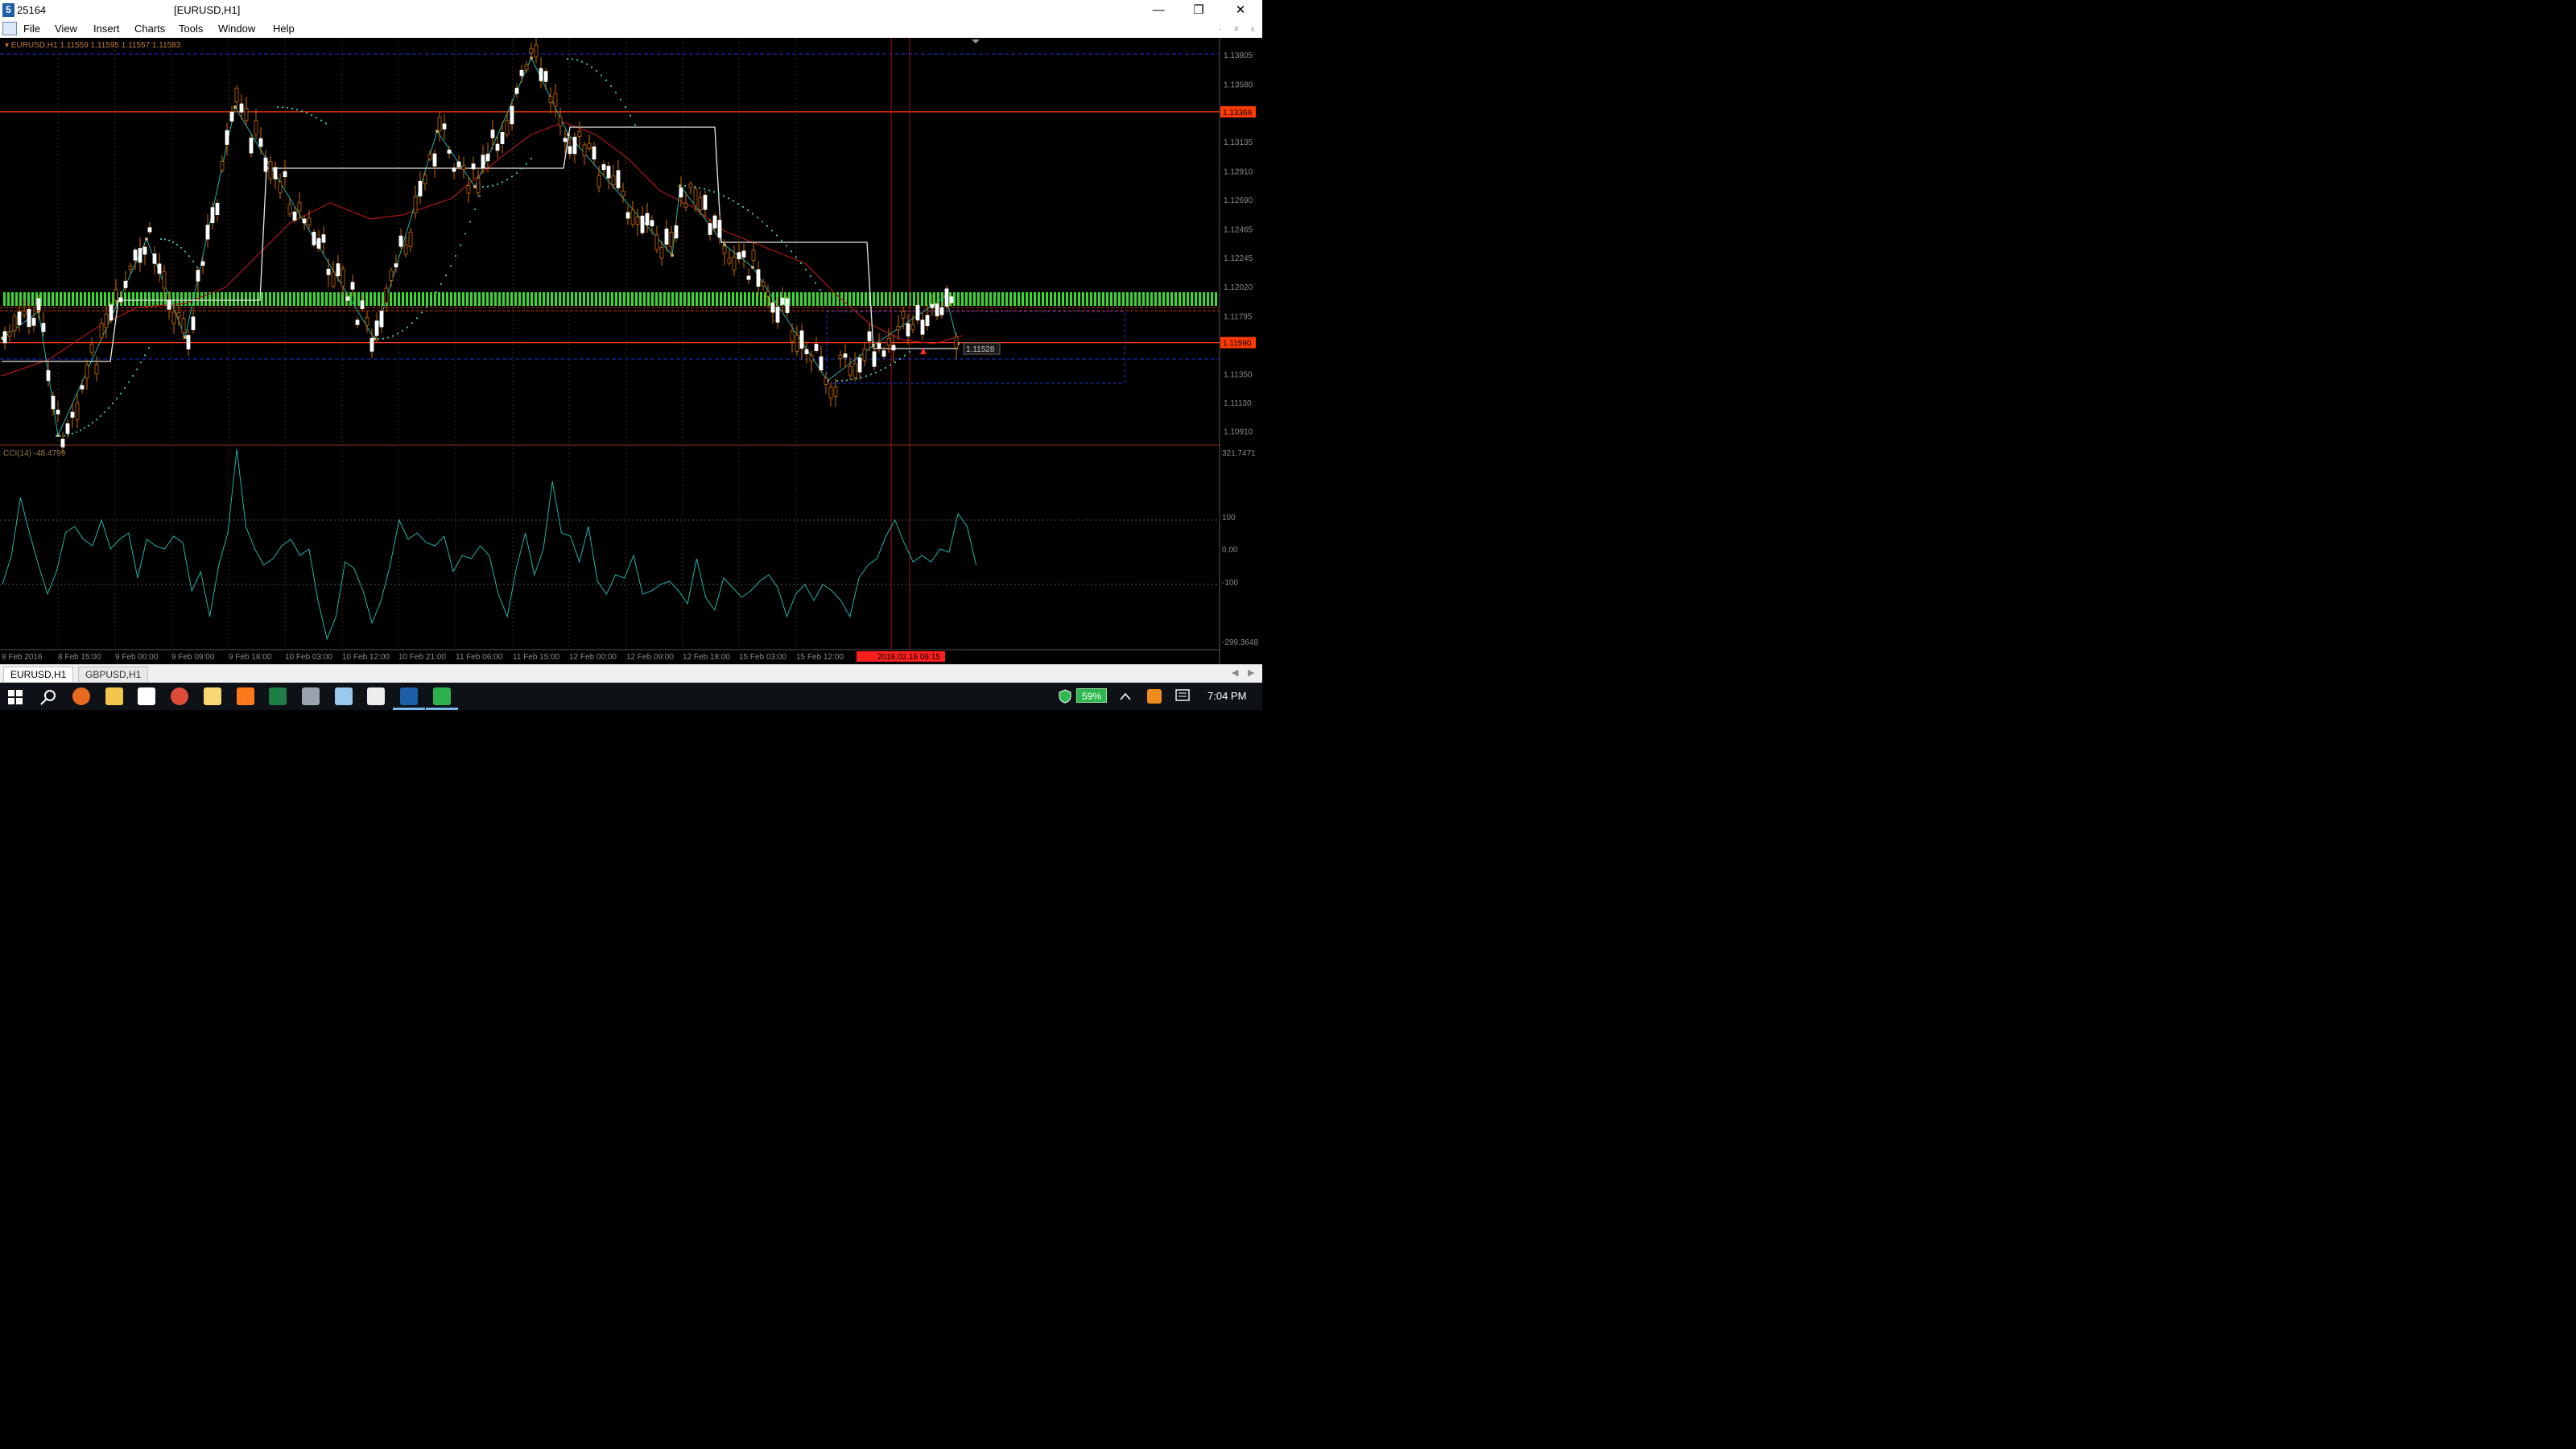 The width and height of the screenshot is (2576, 1449). What do you see at coordinates (1091, 695) in the screenshot?
I see `battery-indicator: 59%` at bounding box center [1091, 695].